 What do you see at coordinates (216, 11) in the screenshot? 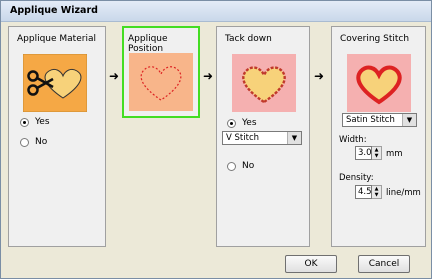
I see `title-bar: Applique Wizard` at bounding box center [216, 11].